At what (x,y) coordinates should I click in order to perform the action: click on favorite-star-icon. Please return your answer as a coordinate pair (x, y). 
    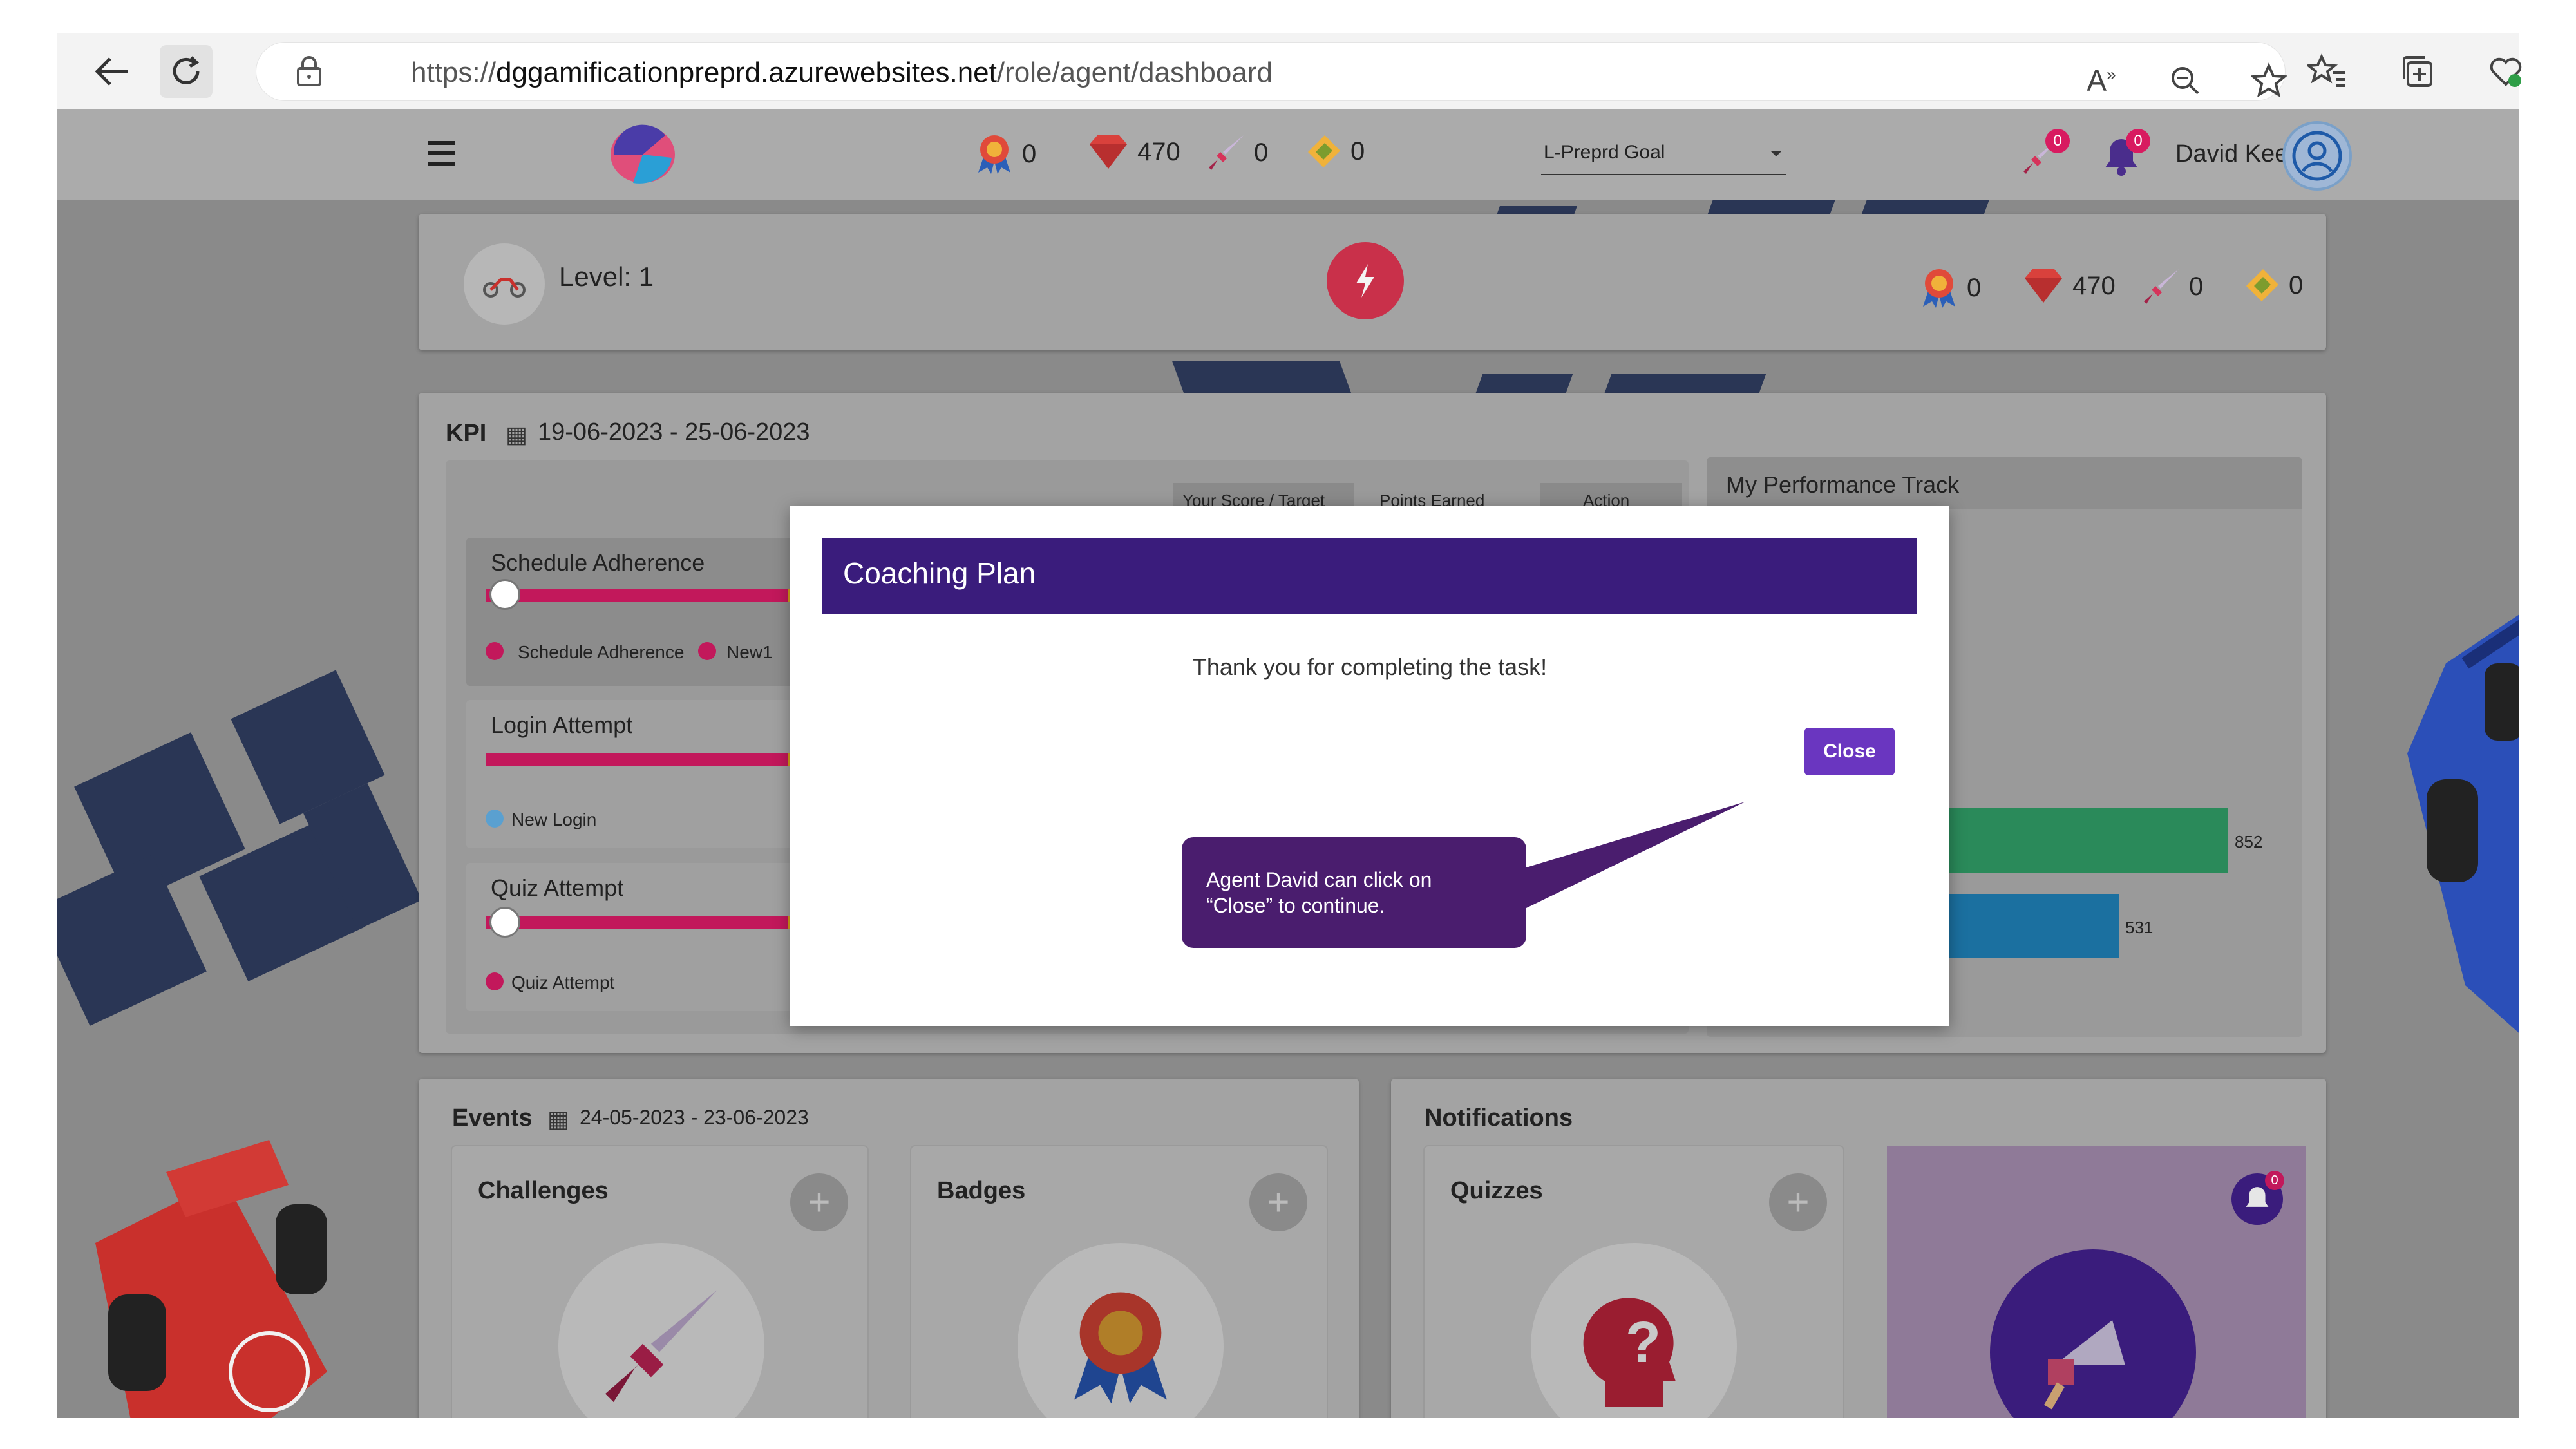
    Looking at the image, I should click on (2268, 80).